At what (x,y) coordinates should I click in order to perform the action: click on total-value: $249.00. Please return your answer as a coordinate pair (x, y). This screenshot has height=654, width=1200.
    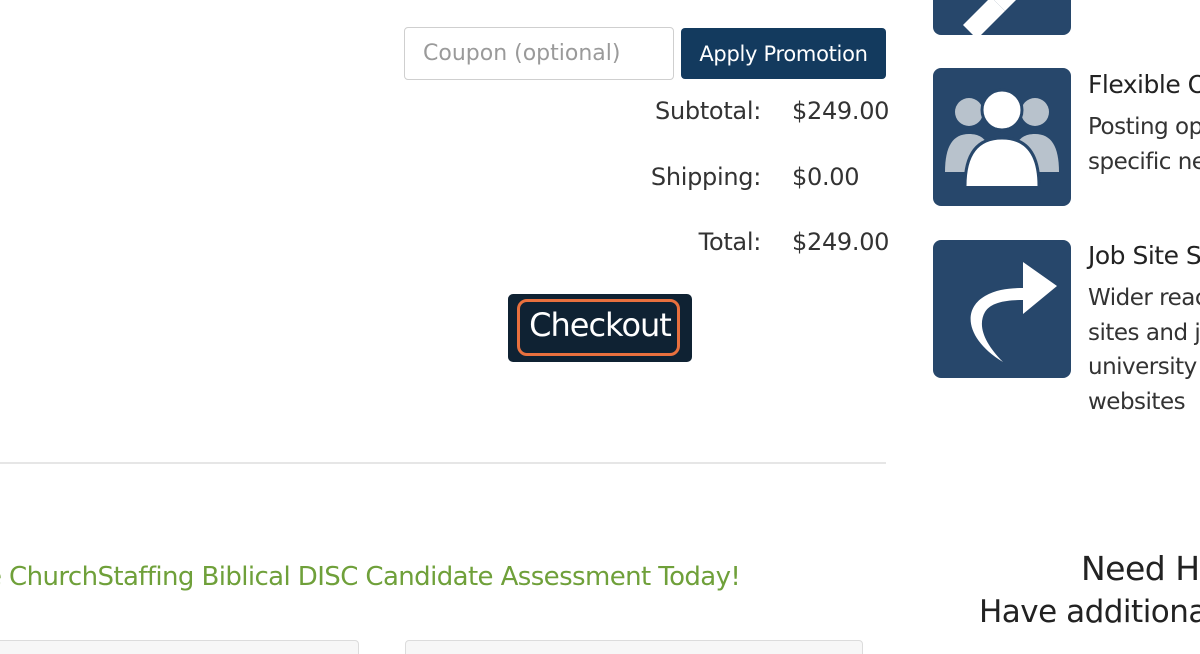
    Looking at the image, I should click on (841, 242).